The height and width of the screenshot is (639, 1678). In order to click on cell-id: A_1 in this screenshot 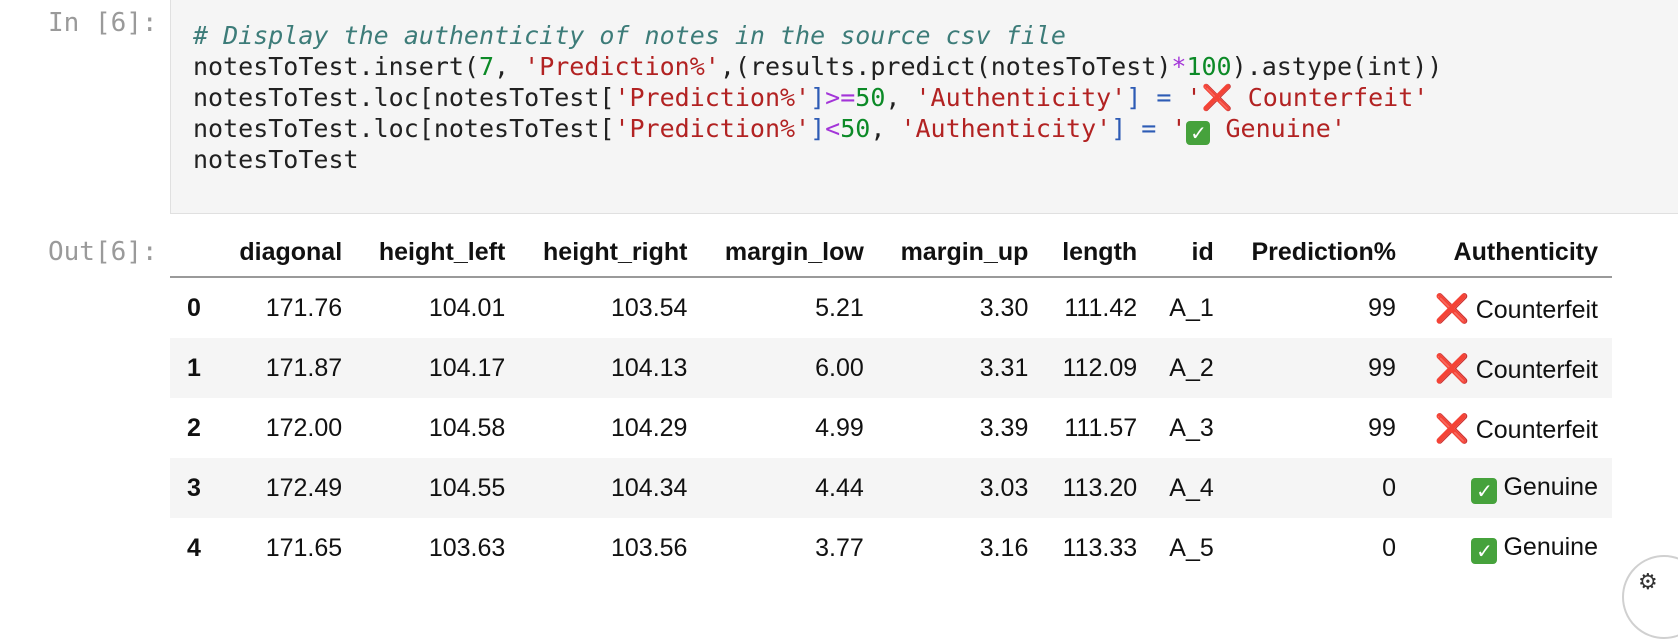, I will do `click(1191, 307)`.